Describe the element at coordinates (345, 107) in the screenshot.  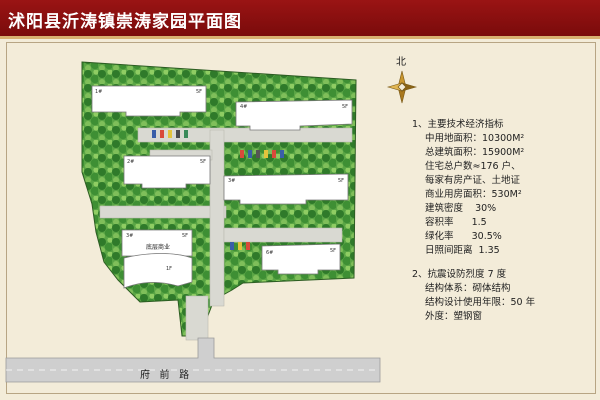
I see `building-4-floors: 5F` at that location.